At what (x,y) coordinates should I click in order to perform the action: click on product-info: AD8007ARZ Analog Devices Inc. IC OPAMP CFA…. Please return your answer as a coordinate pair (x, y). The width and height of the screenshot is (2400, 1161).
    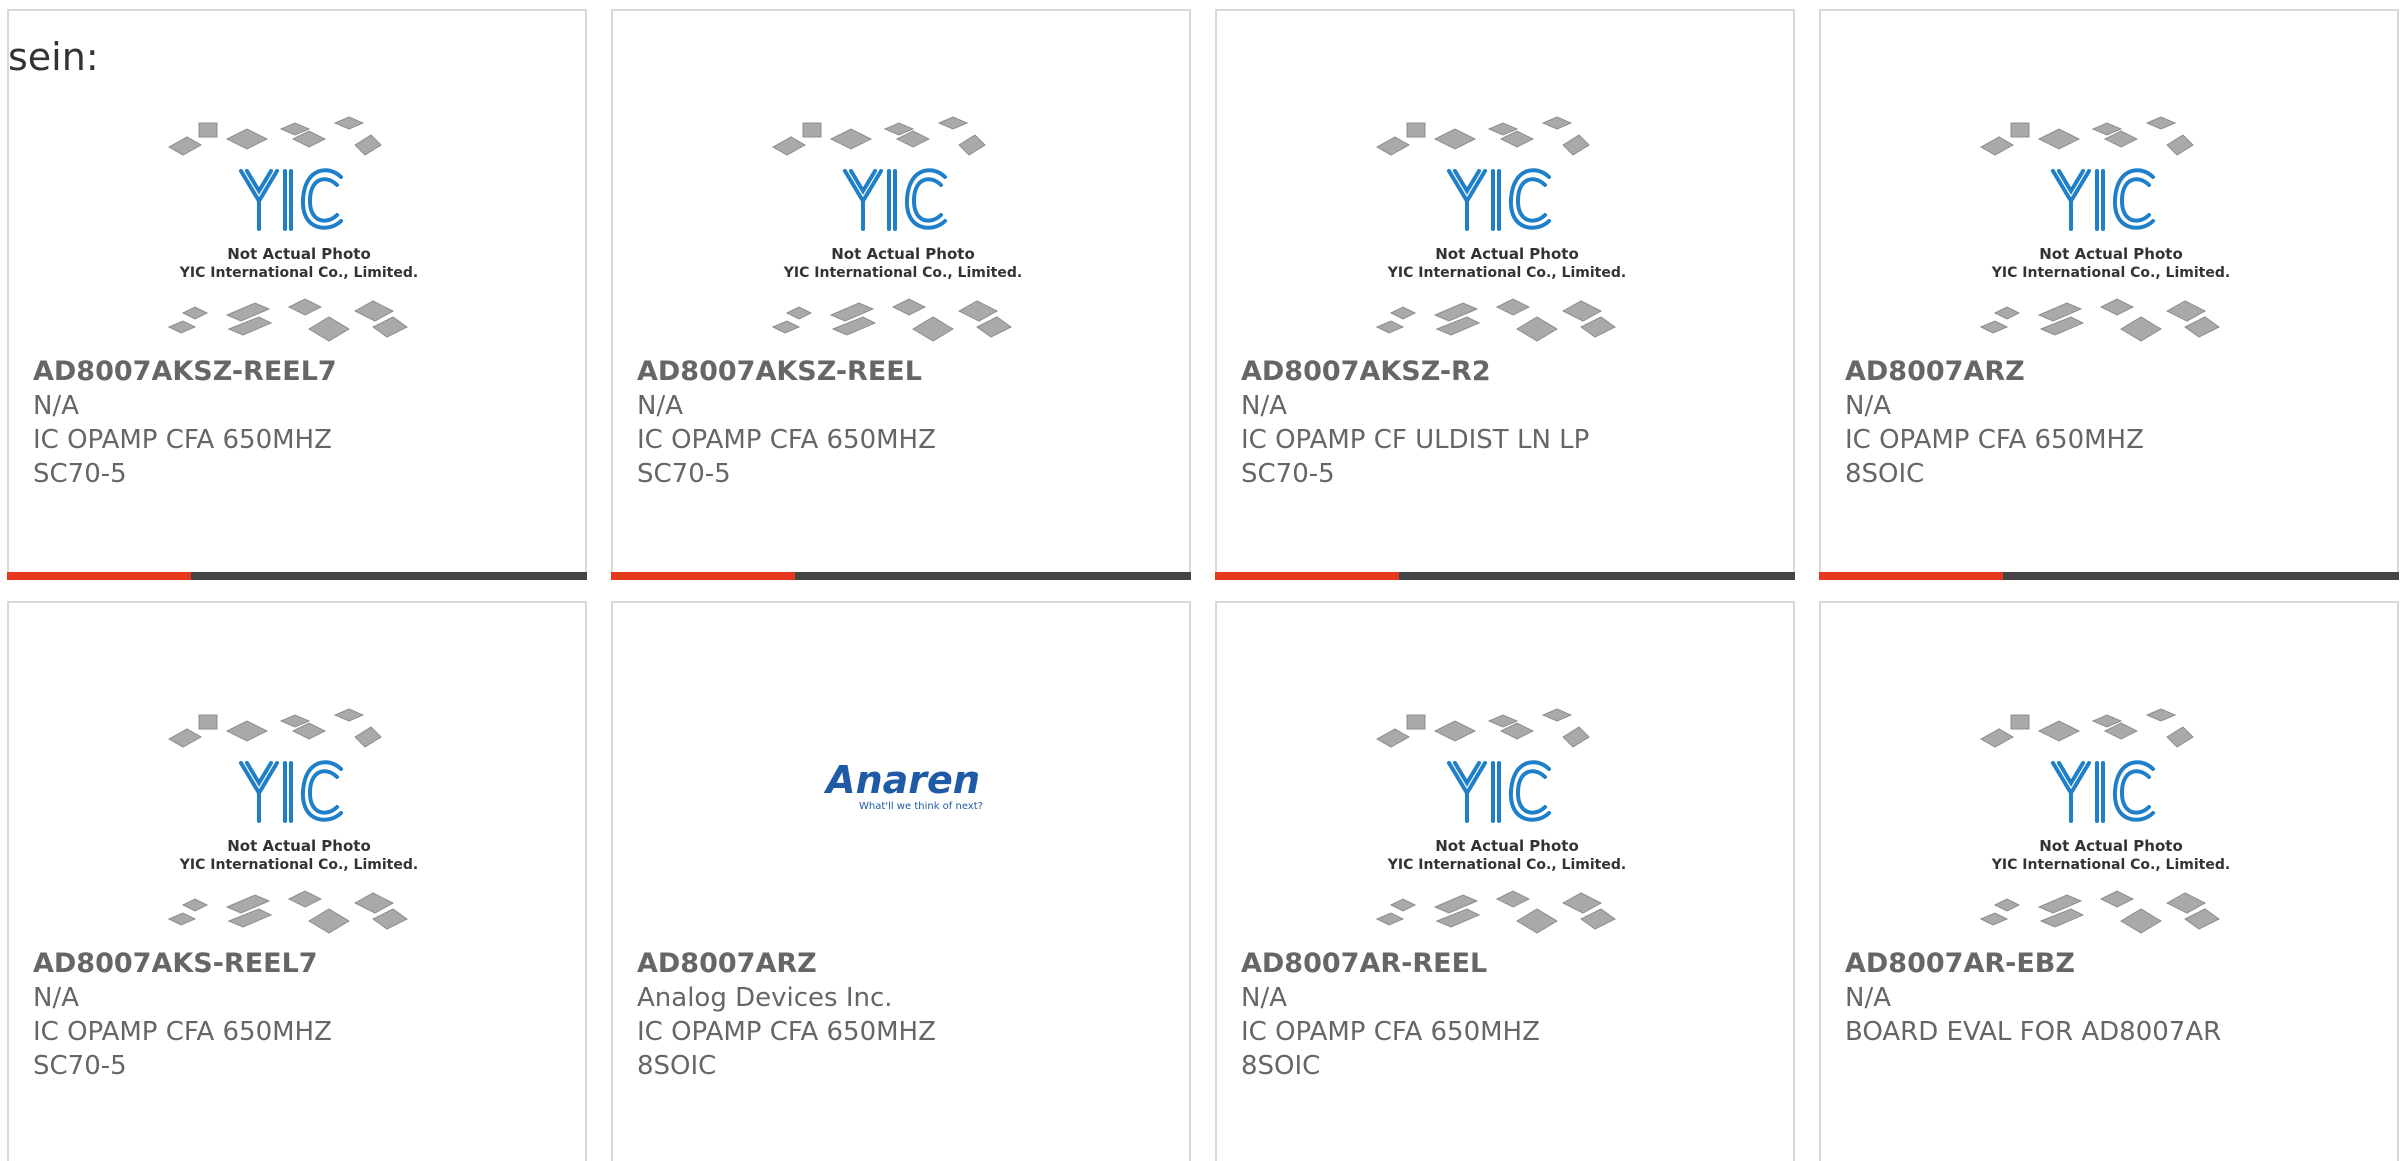
    Looking at the image, I should click on (907, 1015).